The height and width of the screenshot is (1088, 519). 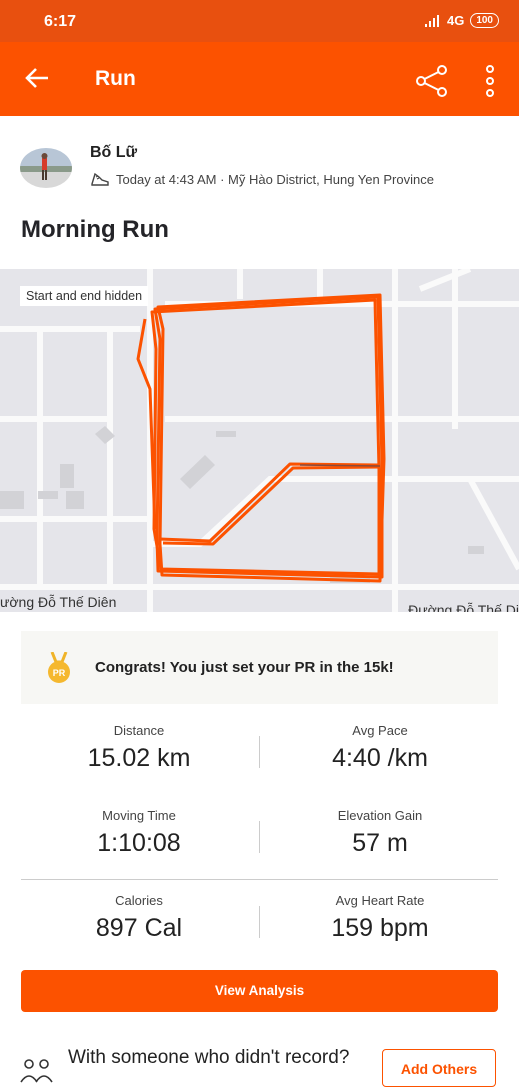 What do you see at coordinates (380, 815) in the screenshot?
I see `stat-label: Elevation Gain` at bounding box center [380, 815].